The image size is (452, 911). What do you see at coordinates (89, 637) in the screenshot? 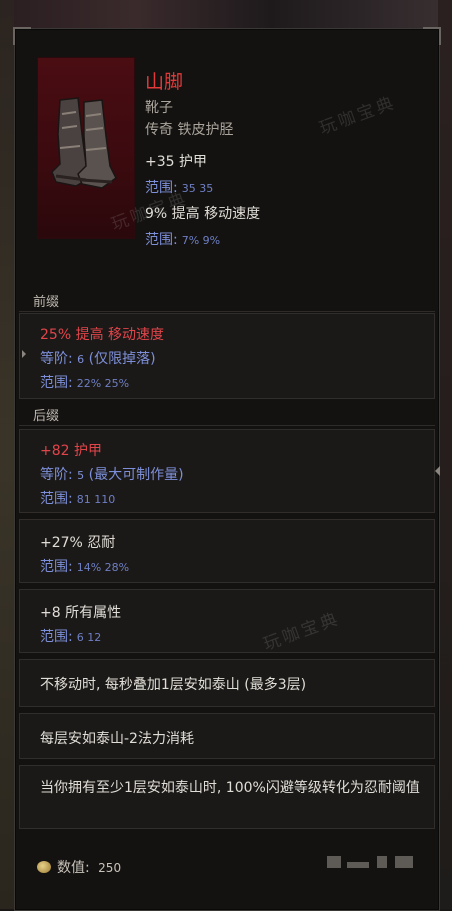
I see `range-values: 6 12` at bounding box center [89, 637].